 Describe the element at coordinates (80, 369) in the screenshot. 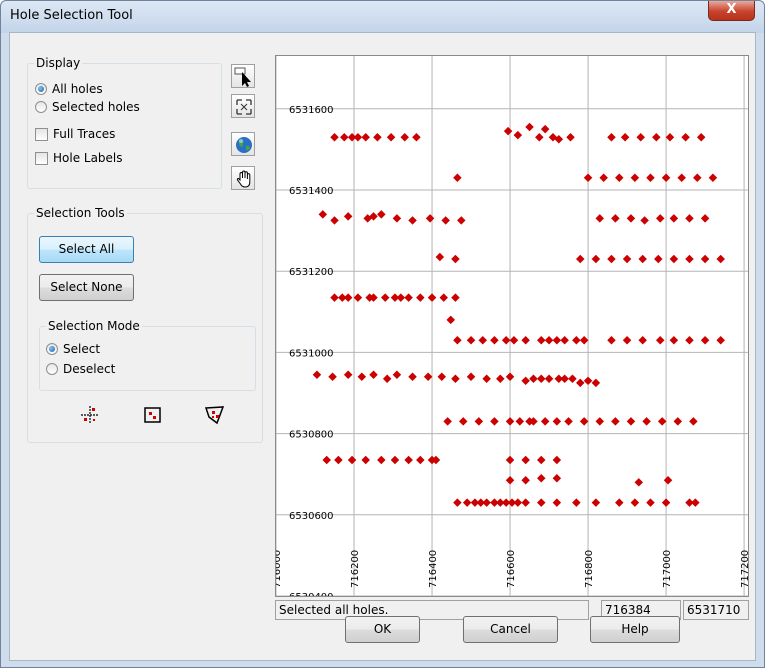

I see `radio-deselect-mode: Deselect` at that location.